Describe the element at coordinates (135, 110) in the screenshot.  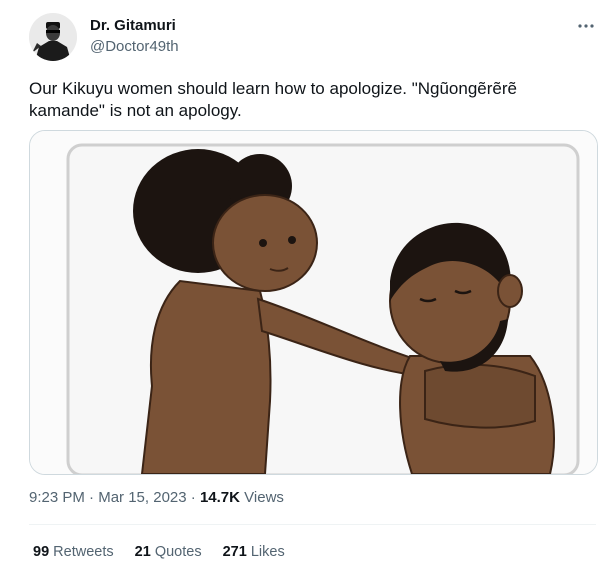
I see `tweet-text-line: kamande" is not an apology.` at that location.